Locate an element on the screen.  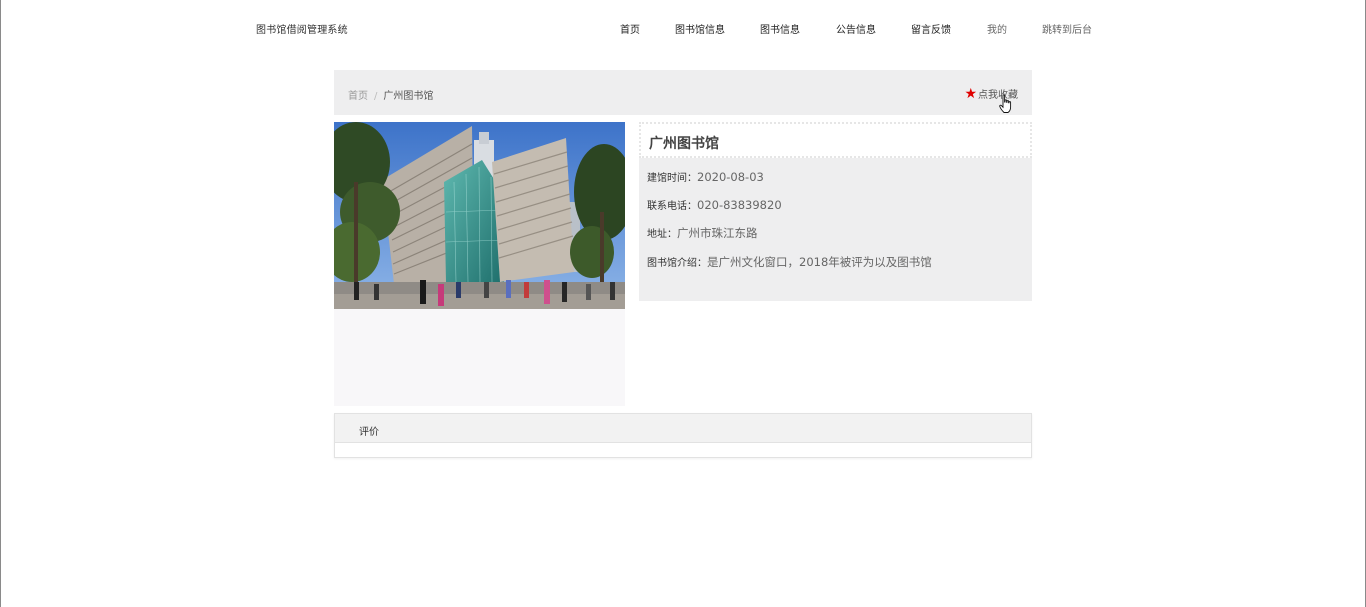
detail-key: 建馆时间： is located at coordinates (672, 178).